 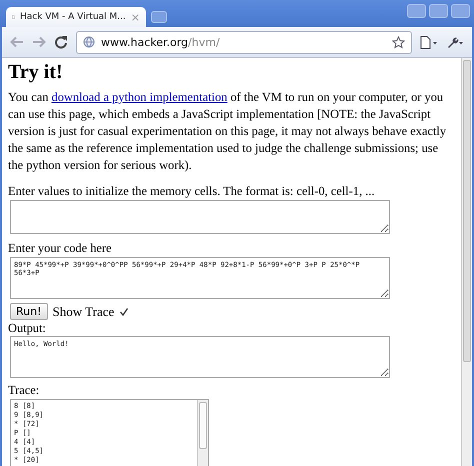 I want to click on minimize-button, so click(x=416, y=11).